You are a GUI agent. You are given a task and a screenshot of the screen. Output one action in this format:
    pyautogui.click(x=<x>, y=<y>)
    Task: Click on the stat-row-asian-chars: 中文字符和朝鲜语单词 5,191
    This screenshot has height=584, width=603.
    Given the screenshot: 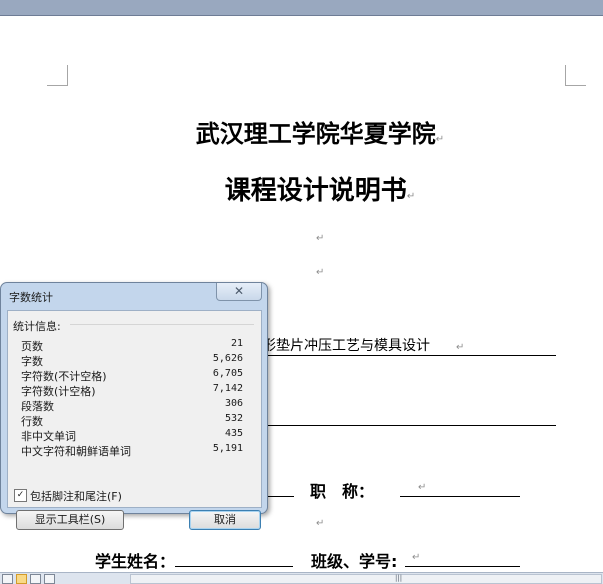 What is the action you would take?
    pyautogui.click(x=132, y=450)
    